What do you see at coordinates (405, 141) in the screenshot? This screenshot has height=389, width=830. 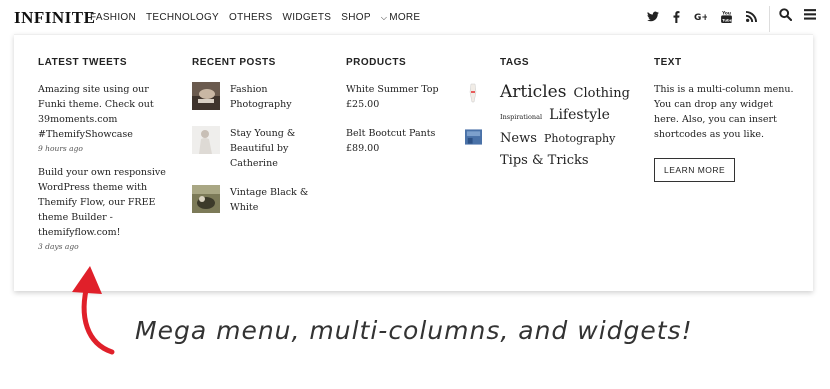 I see `product-info: Belt Bootcut Pants £89.00` at bounding box center [405, 141].